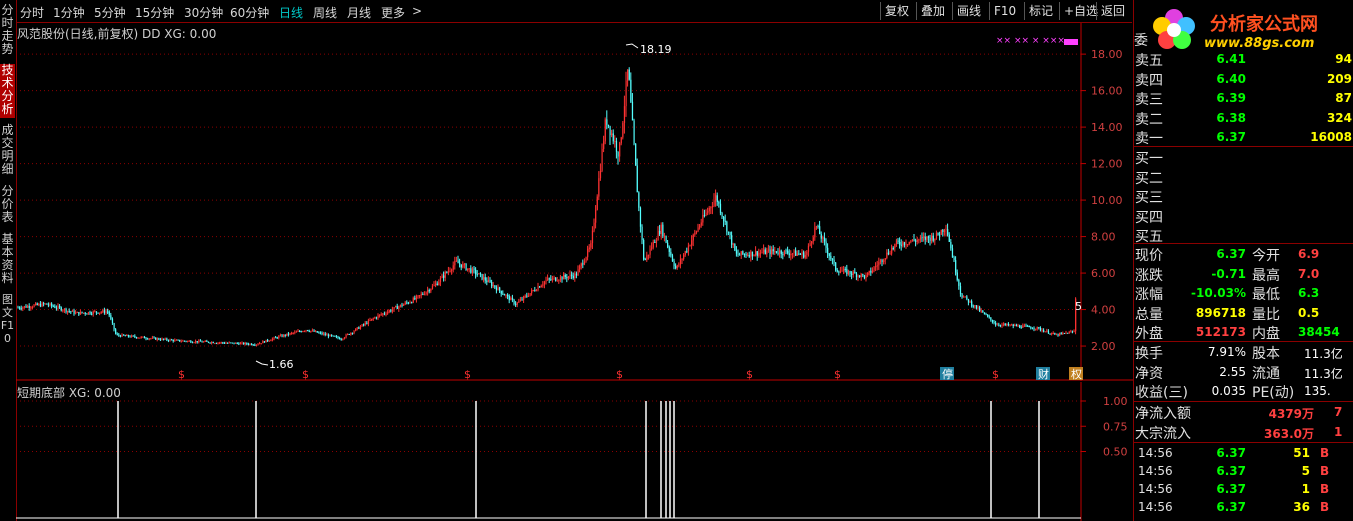 This screenshot has height=521, width=1353. I want to click on mark-button: 标记, so click(1040, 11).